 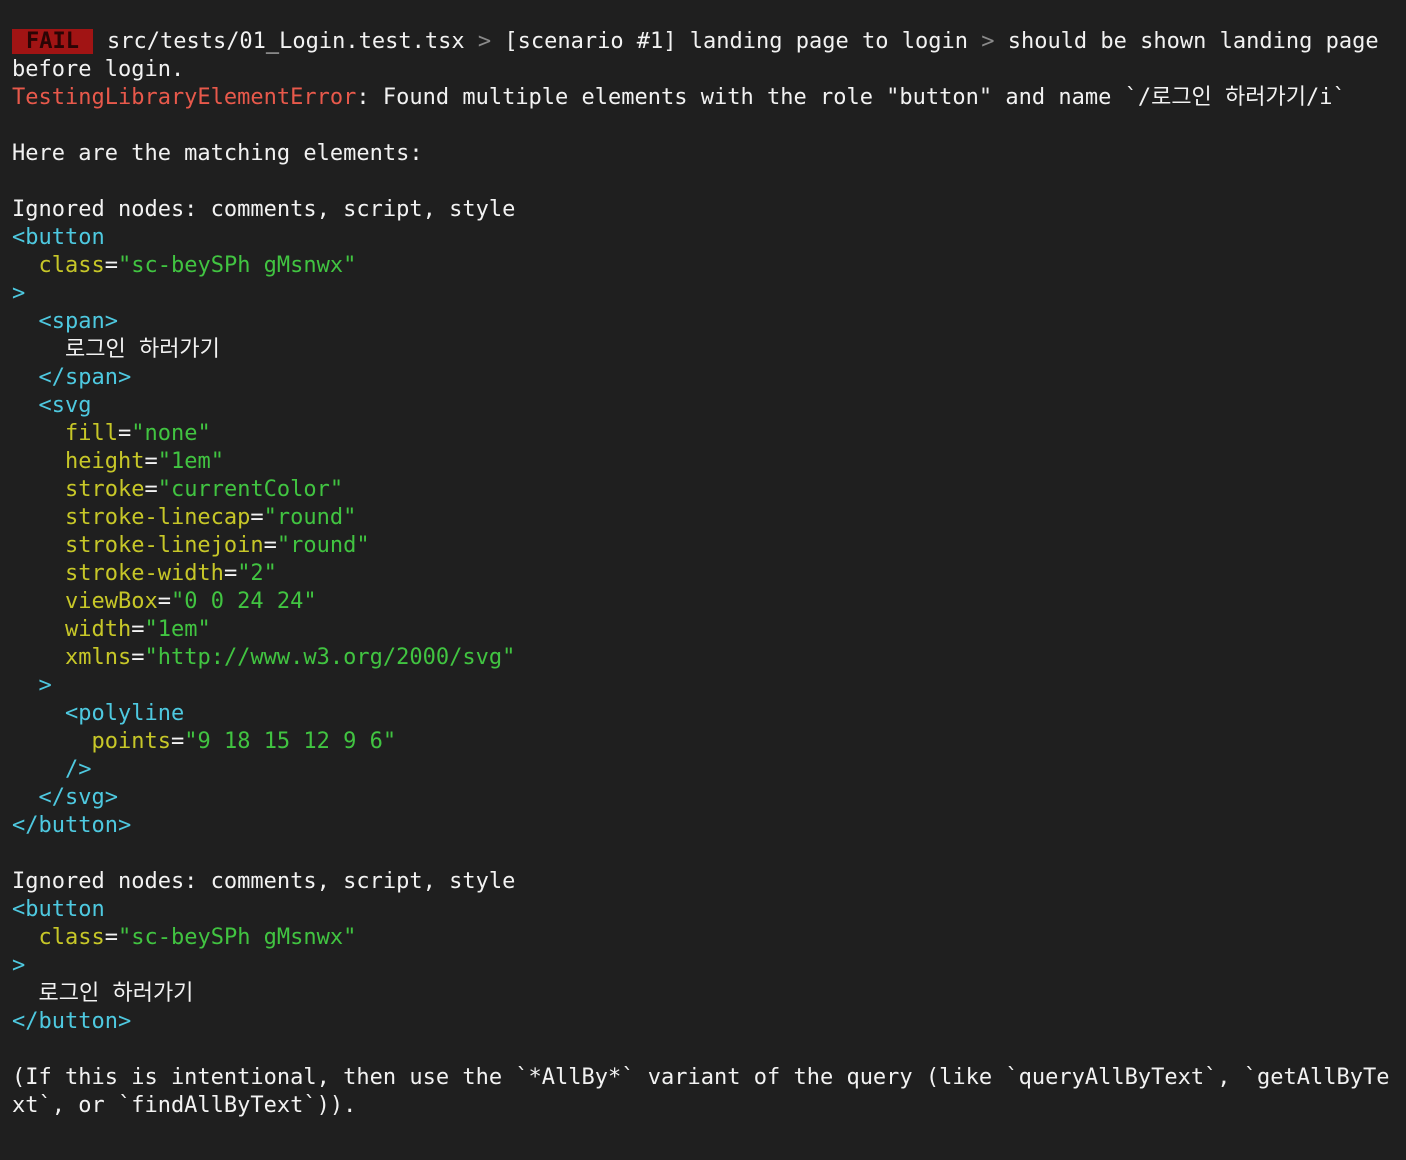 What do you see at coordinates (137, 433) in the screenshot?
I see `svg-attr: fill="none"` at bounding box center [137, 433].